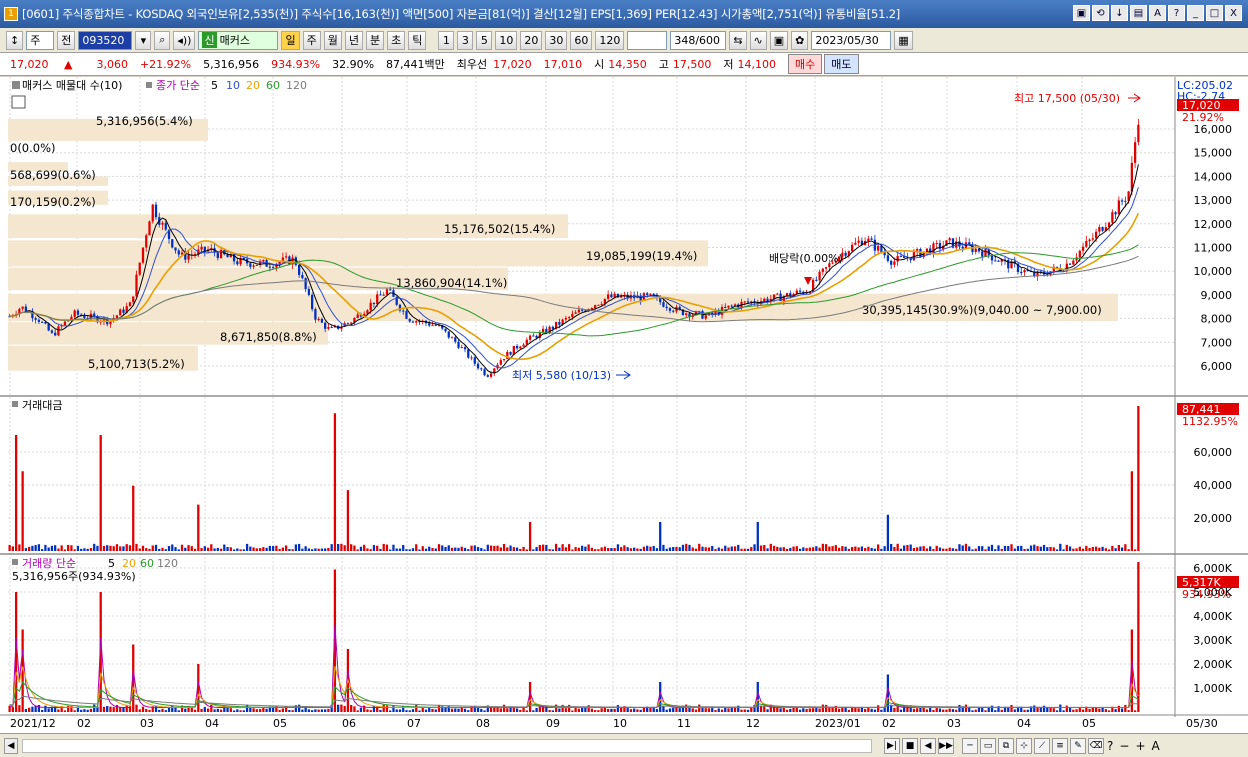 This screenshot has height=757, width=1248. What do you see at coordinates (1119, 13) in the screenshot?
I see `download-icon: ↓` at bounding box center [1119, 13].